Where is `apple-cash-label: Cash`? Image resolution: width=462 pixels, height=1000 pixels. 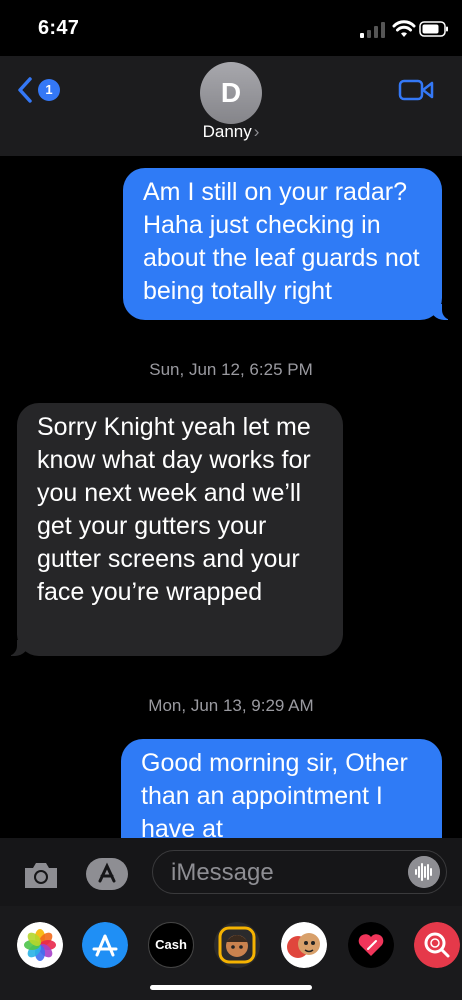 apple-cash-label: Cash is located at coordinates (171, 944).